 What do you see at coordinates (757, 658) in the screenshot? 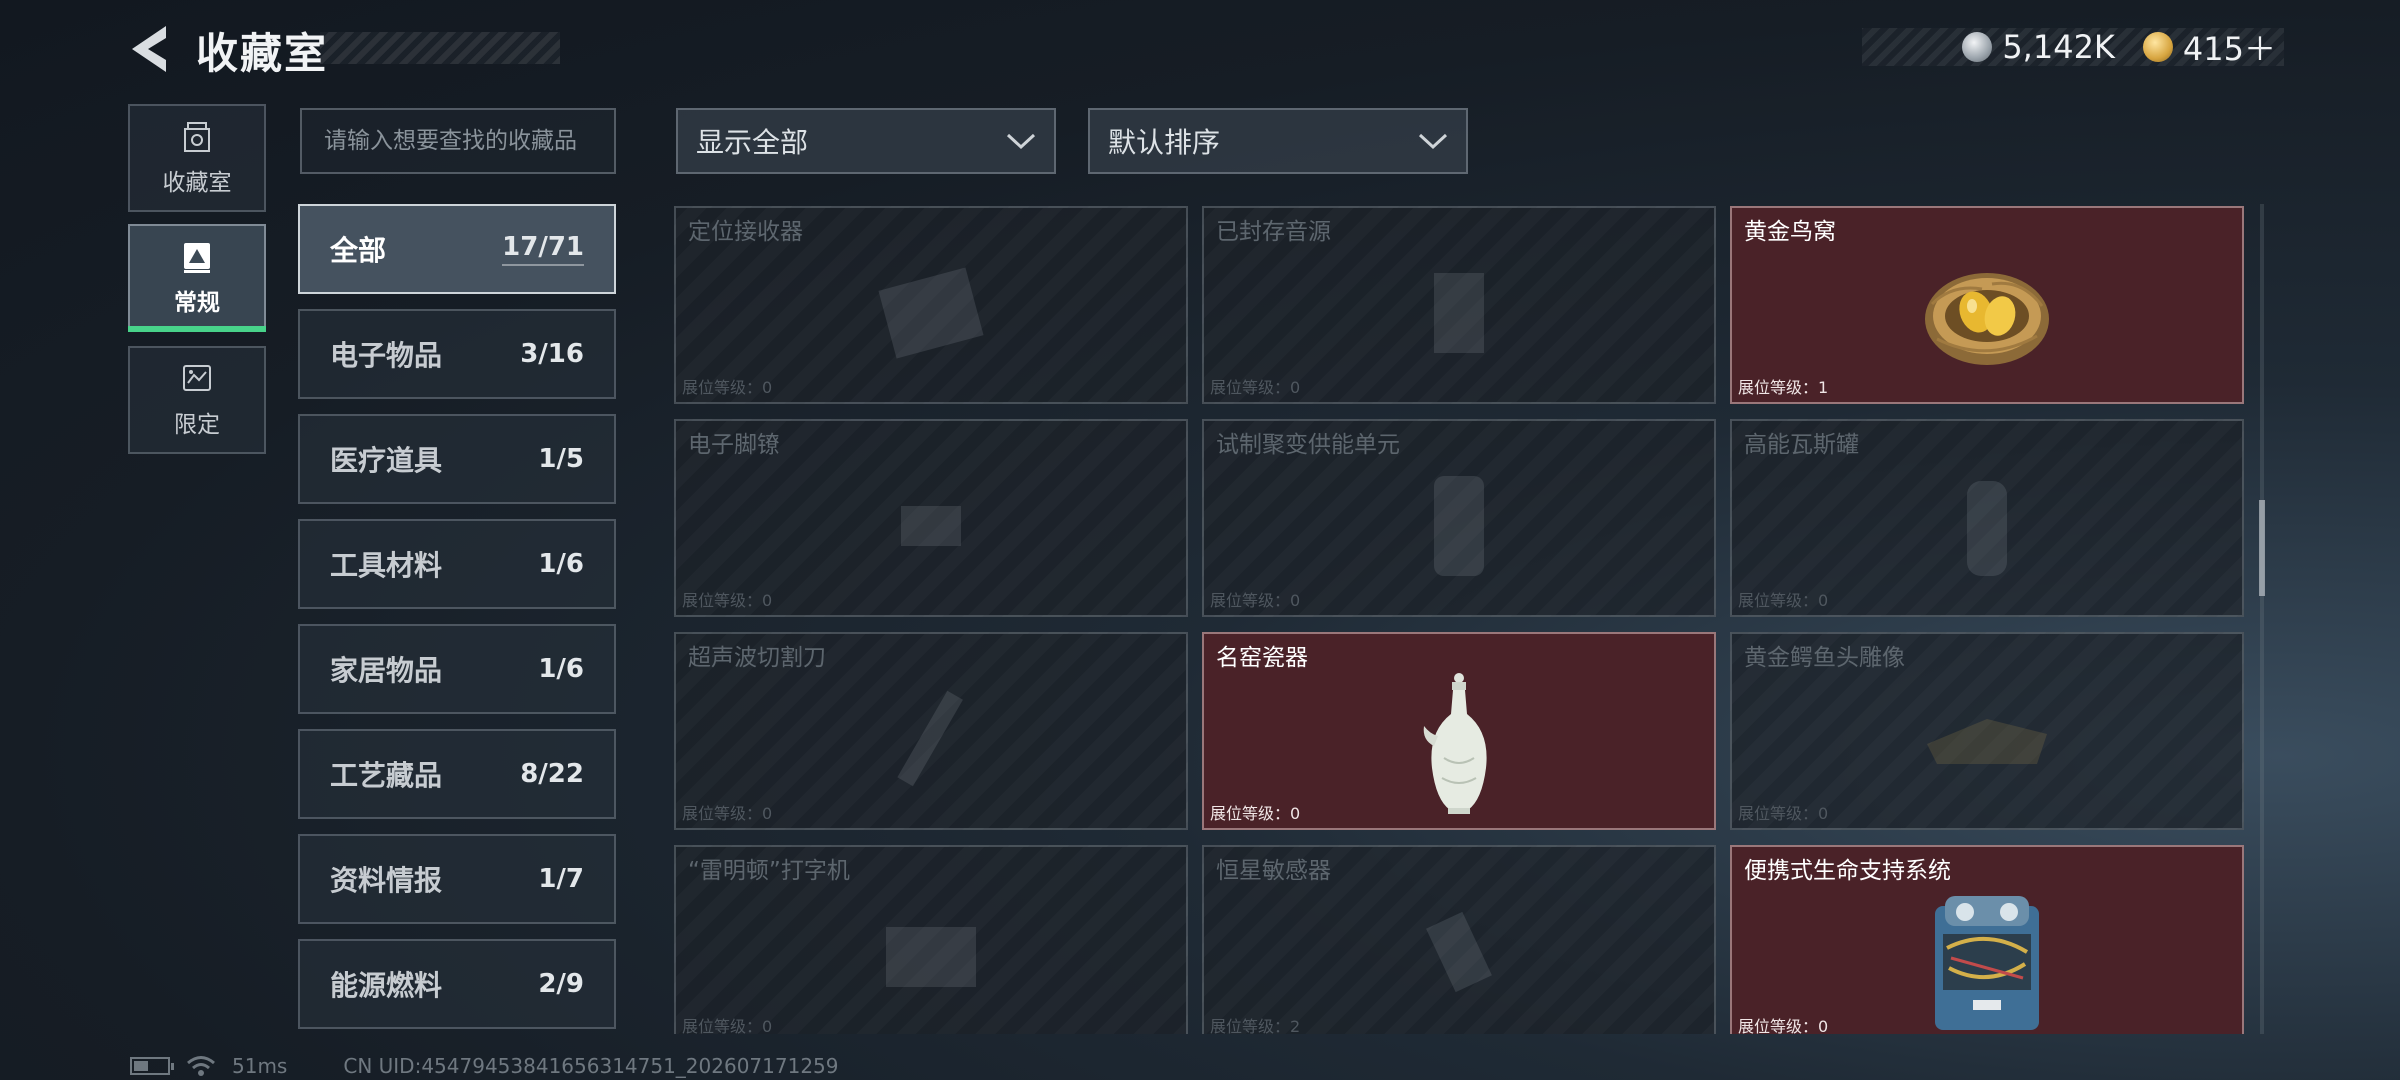
I see `card-name: 超声波切割刀` at bounding box center [757, 658].